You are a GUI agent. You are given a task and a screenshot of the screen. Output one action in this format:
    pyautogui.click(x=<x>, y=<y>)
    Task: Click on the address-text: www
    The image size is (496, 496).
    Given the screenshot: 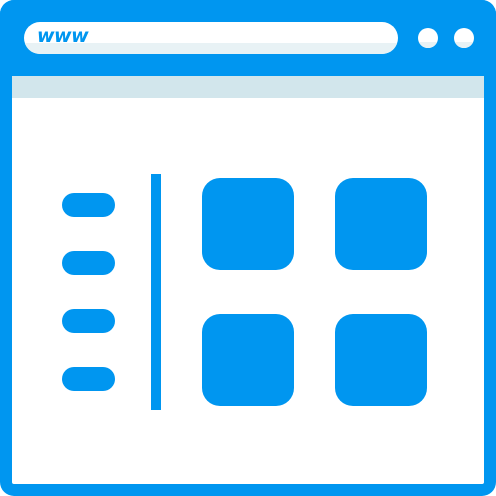 What is the action you would take?
    pyautogui.click(x=63, y=36)
    